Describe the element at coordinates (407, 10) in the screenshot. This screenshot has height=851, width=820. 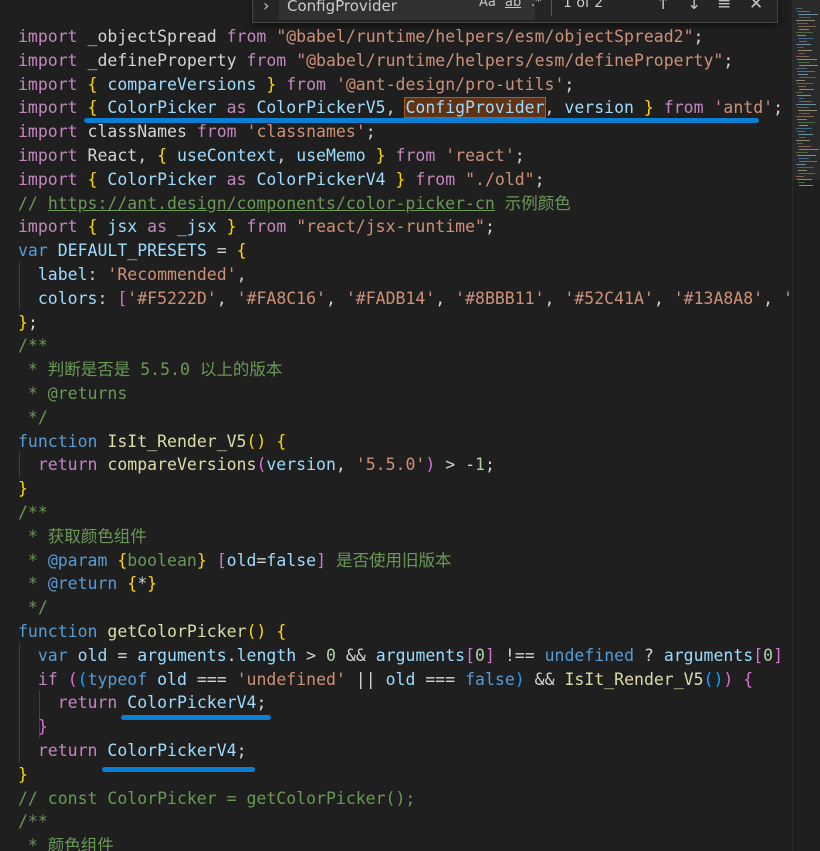
I see `find-input` at that location.